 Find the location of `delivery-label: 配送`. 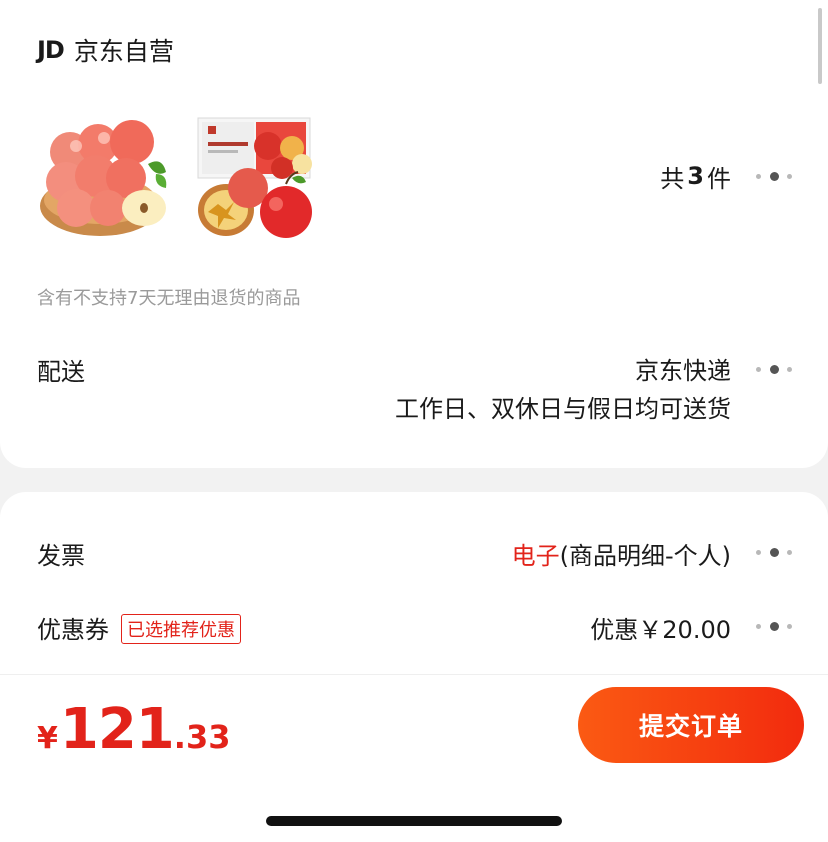

delivery-label: 配送 is located at coordinates (61, 372).